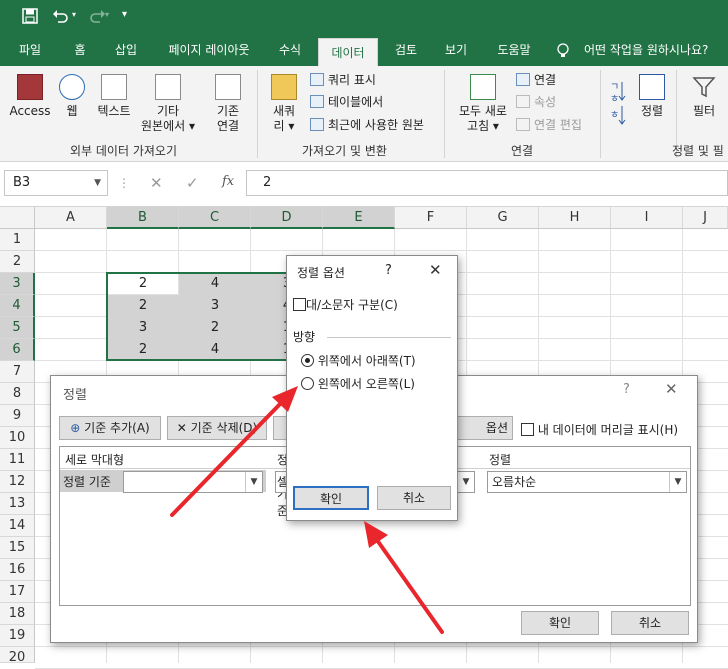  Describe the element at coordinates (307, 510) in the screenshot. I see `annotation-arrows` at that location.